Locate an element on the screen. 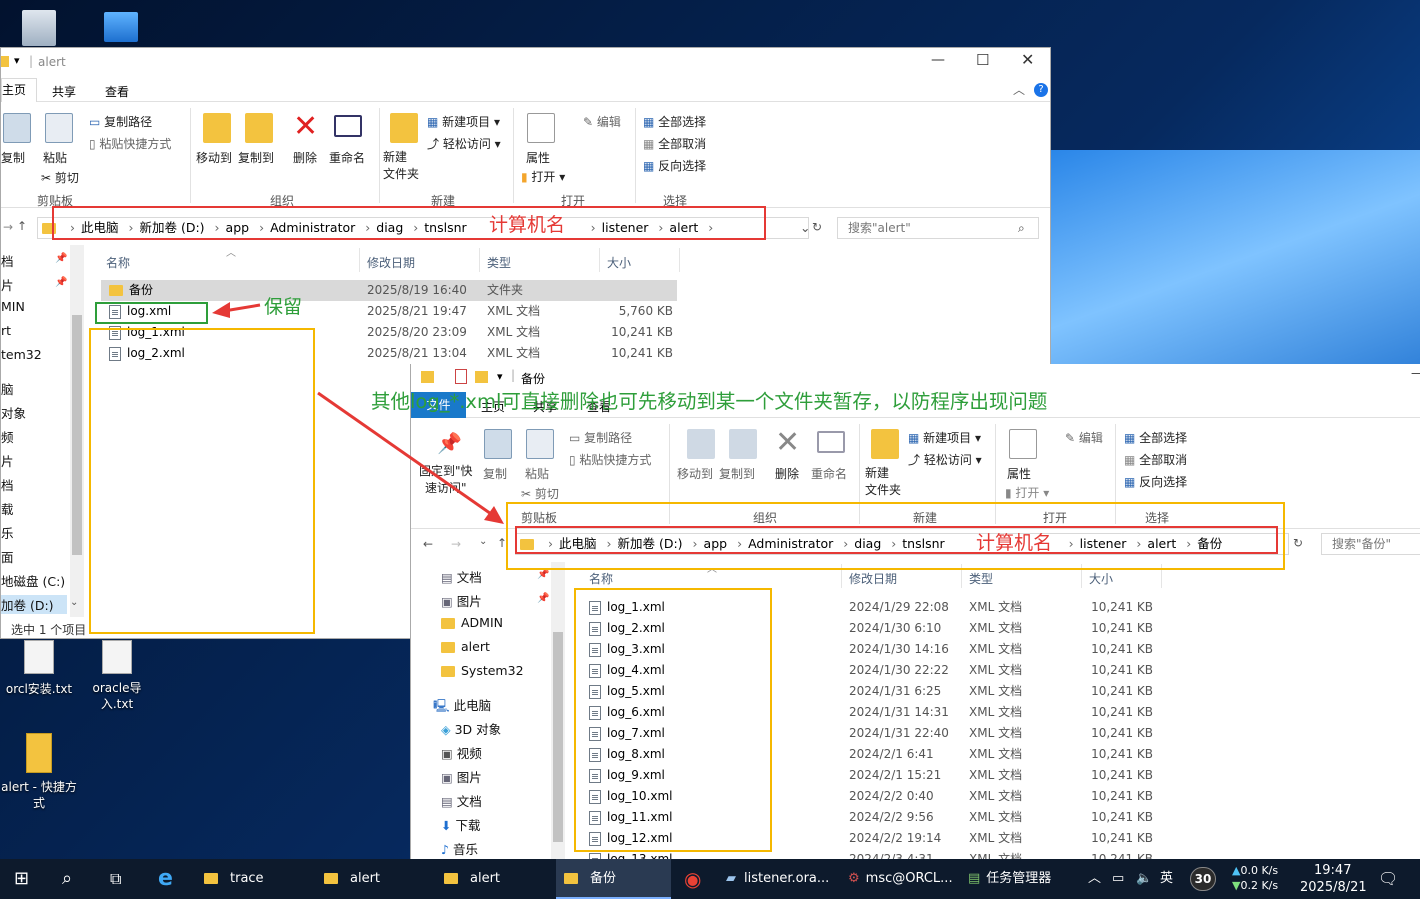  start-icon: ⊞ is located at coordinates (21, 879).